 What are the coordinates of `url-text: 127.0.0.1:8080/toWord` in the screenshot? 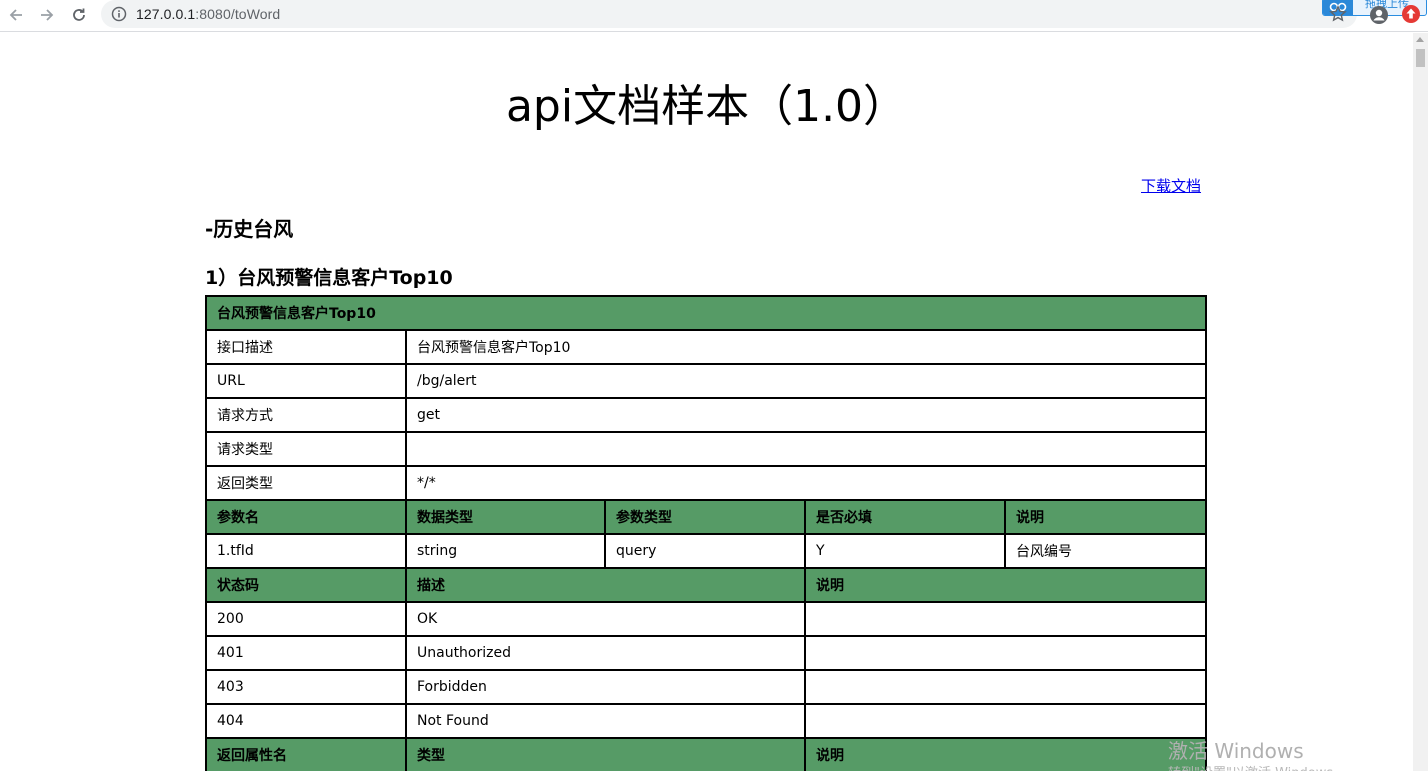 It's located at (208, 14).